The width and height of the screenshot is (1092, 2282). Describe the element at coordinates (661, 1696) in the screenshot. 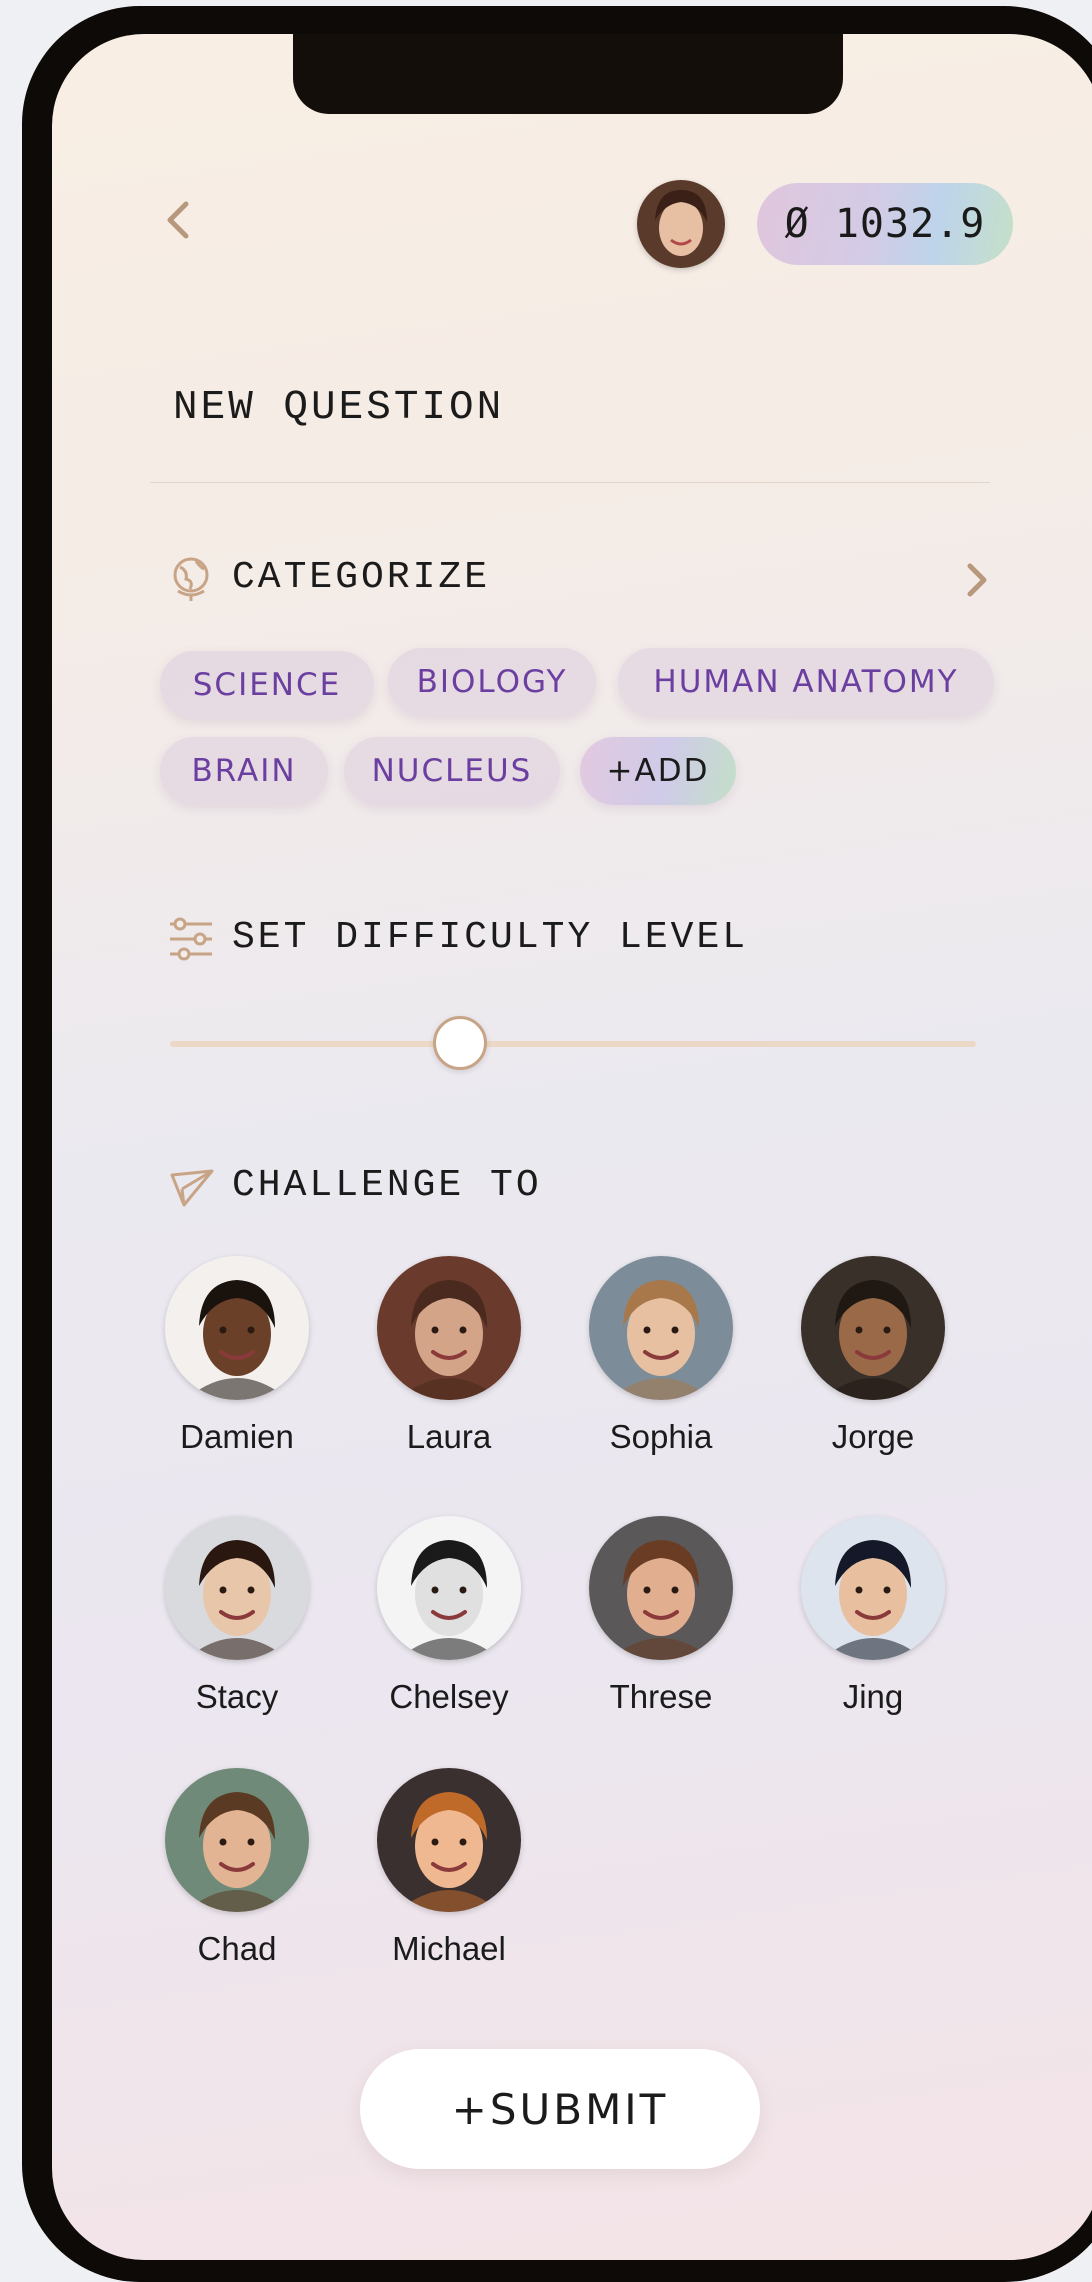

I see `friend-name: Threse` at that location.